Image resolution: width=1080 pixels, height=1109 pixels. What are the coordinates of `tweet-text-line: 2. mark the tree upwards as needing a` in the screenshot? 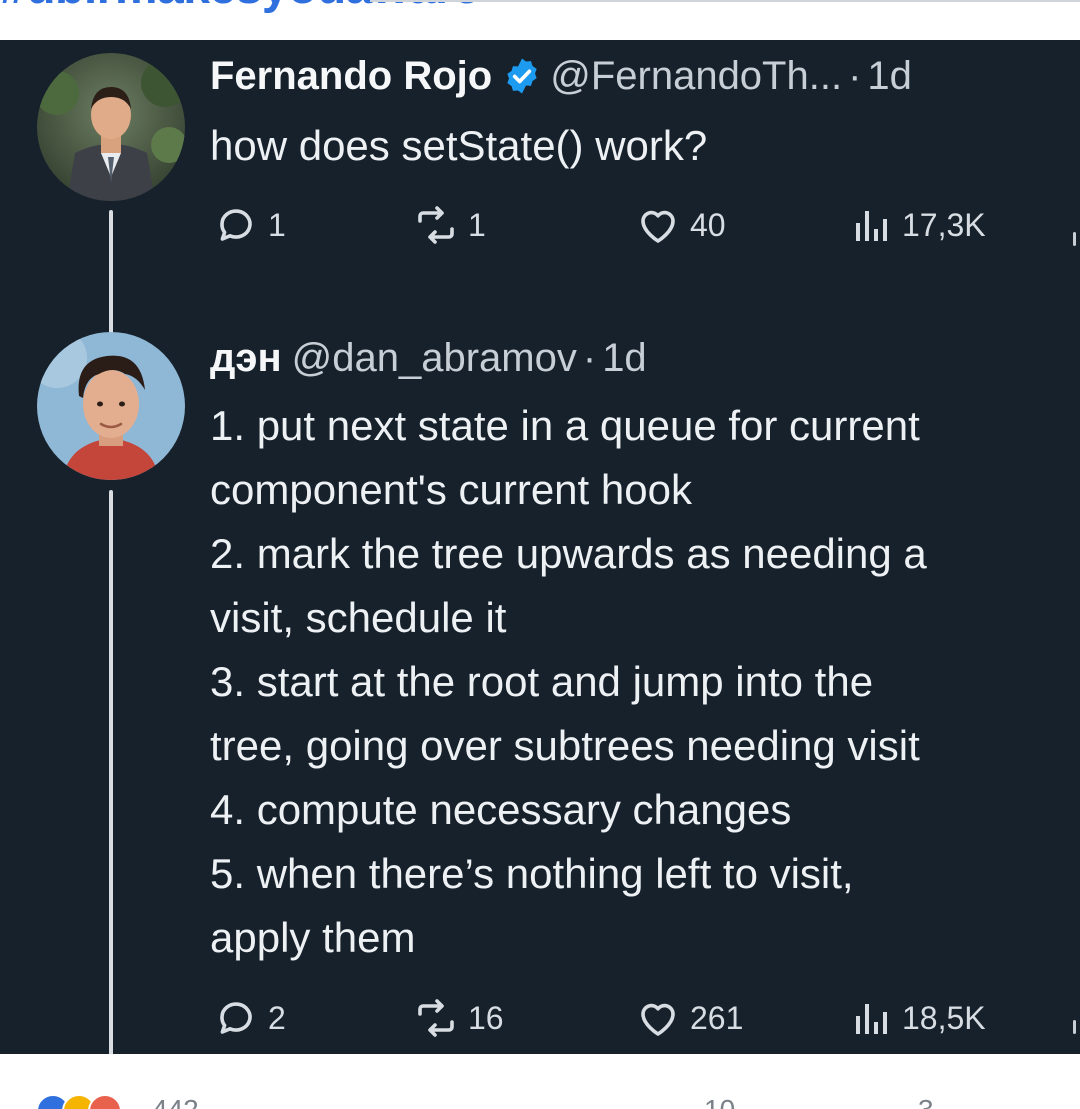 It's located at (568, 553).